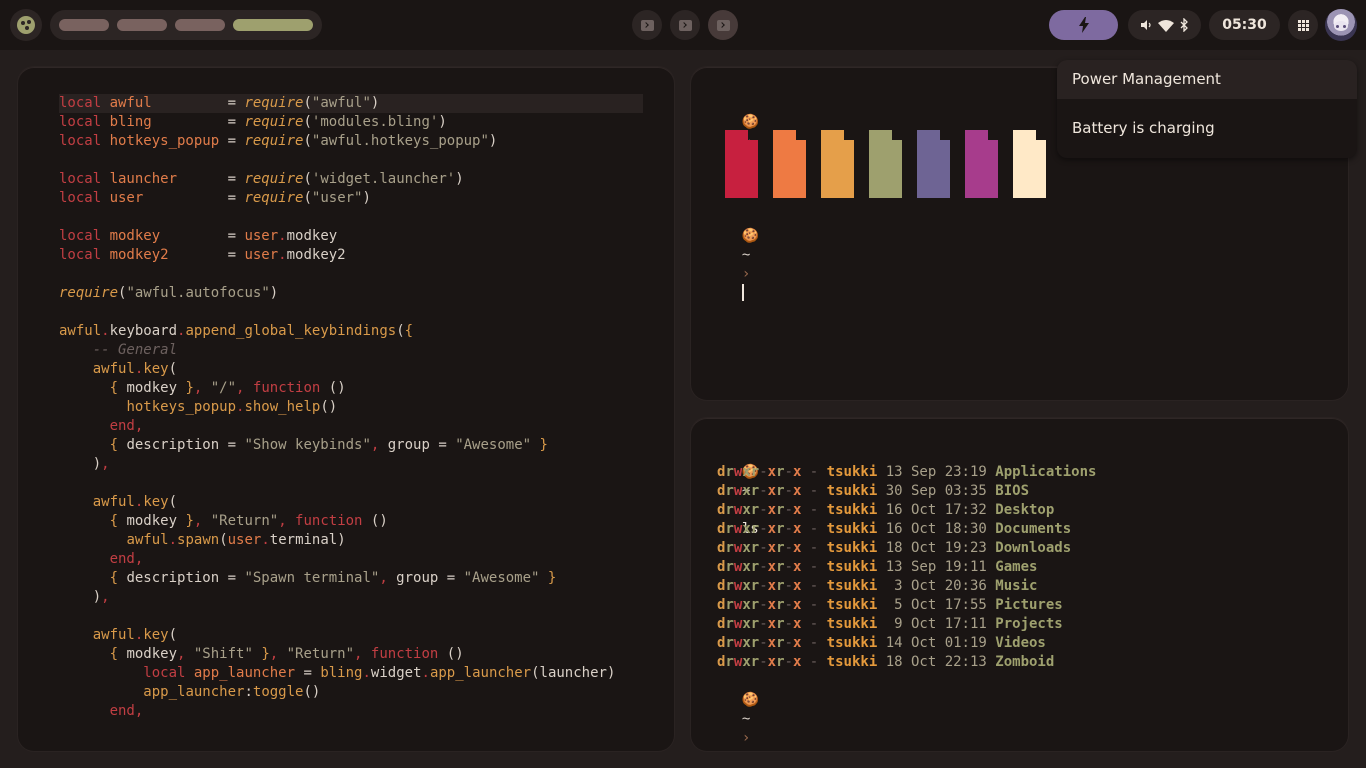  What do you see at coordinates (351, 236) in the screenshot?
I see `code-line: local modkey = user.modkey` at bounding box center [351, 236].